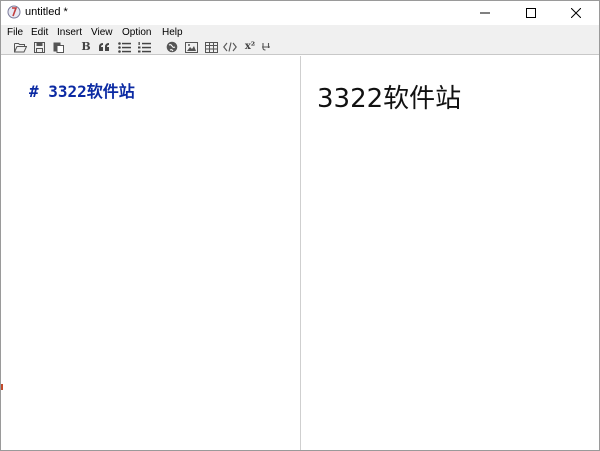 The image size is (600, 451). I want to click on menu-option: Option, so click(136, 32).